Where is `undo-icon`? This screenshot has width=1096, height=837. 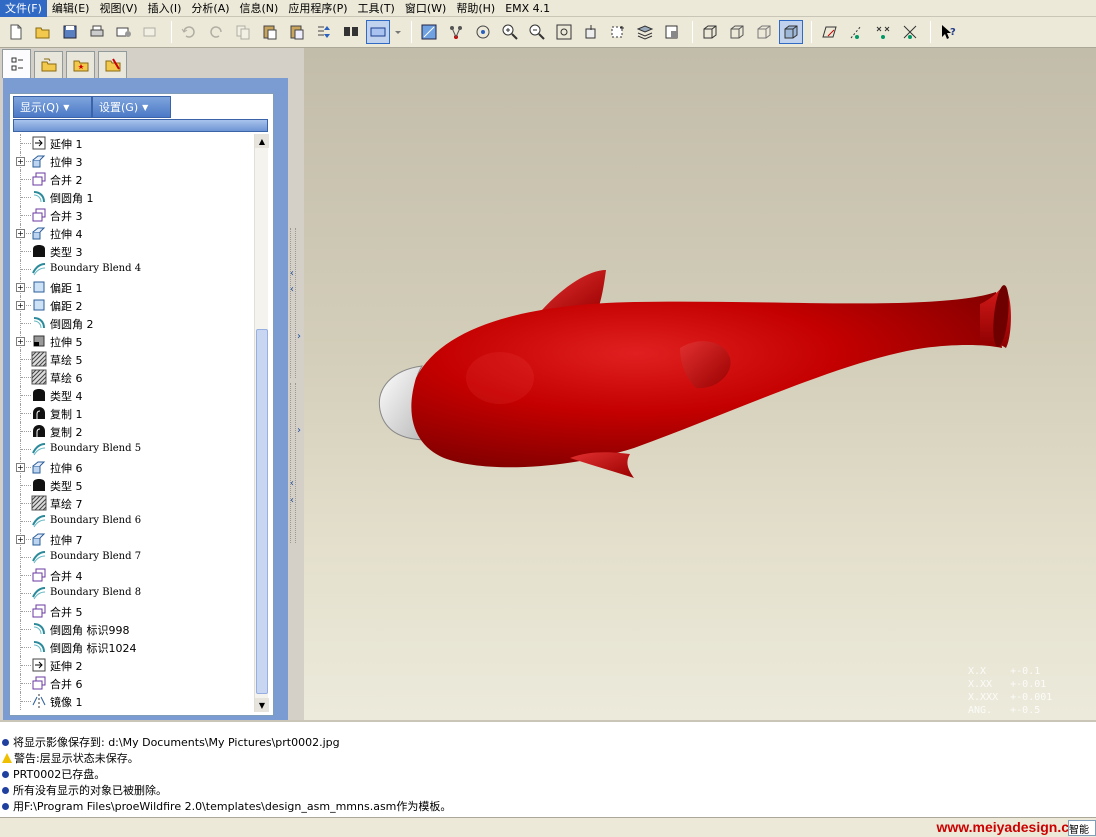
undo-icon is located at coordinates (189, 32).